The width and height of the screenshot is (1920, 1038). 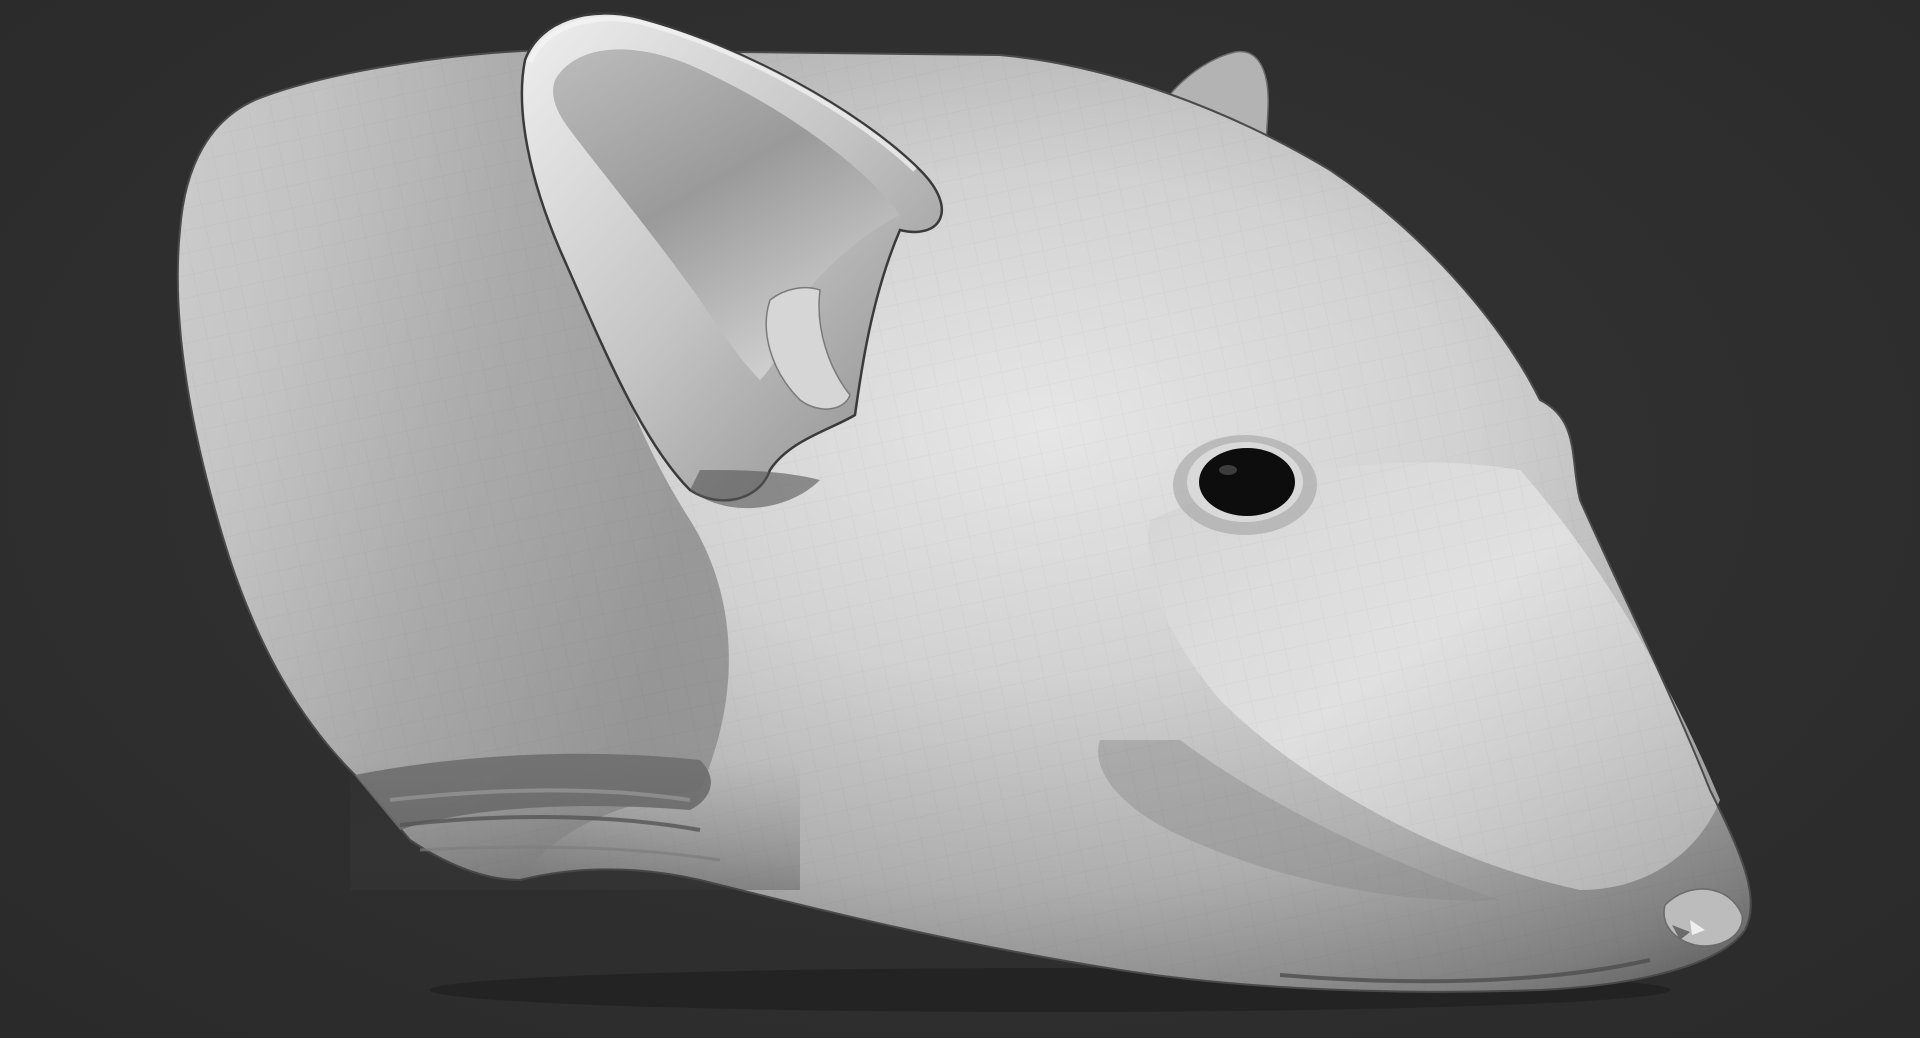 What do you see at coordinates (575, 821) in the screenshot?
I see `neck-underside-ridges` at bounding box center [575, 821].